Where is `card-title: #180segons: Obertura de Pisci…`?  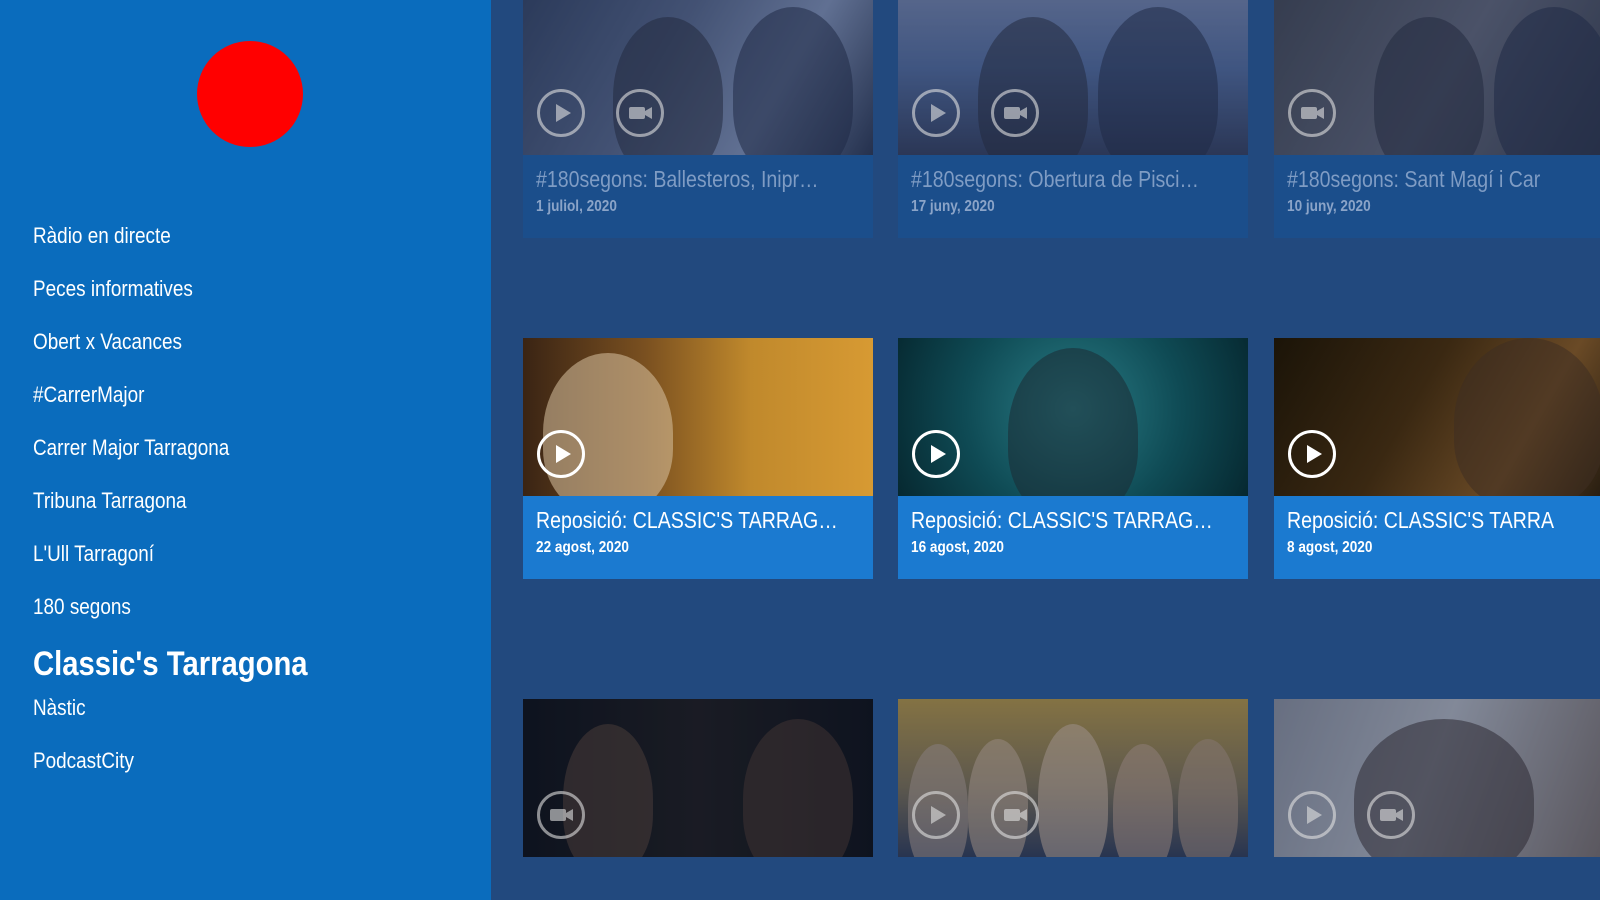
card-title: #180segons: Obertura de Pisci… is located at coordinates (1055, 179).